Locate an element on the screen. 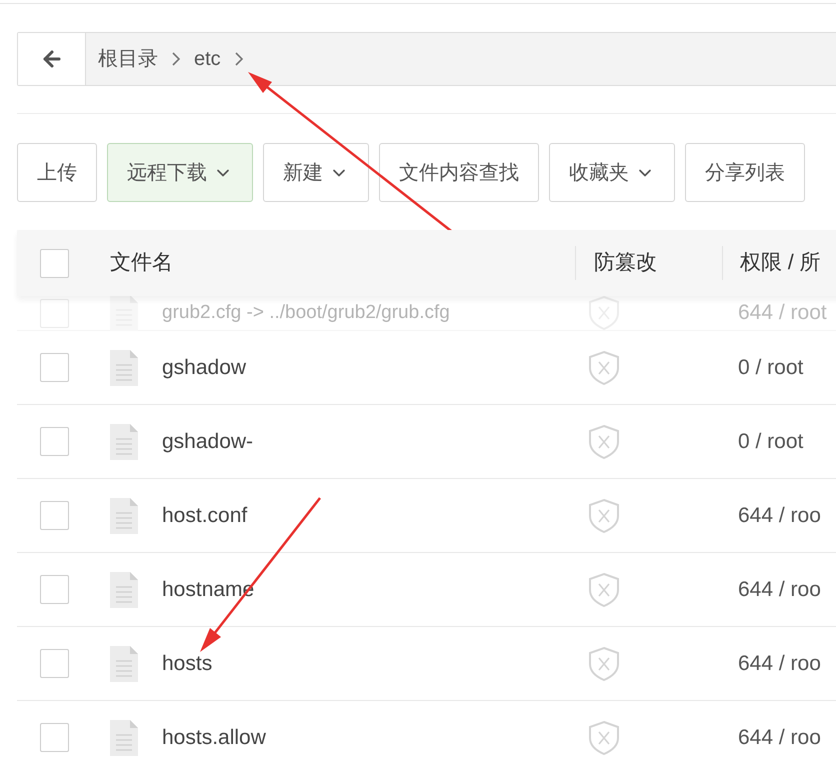  file-row: gshadow- 0 / root is located at coordinates (426, 442).